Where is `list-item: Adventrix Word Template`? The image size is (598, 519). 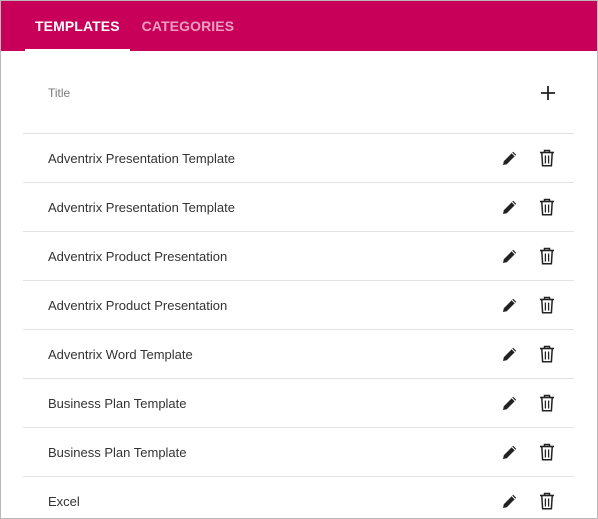 list-item: Adventrix Word Template is located at coordinates (298, 354).